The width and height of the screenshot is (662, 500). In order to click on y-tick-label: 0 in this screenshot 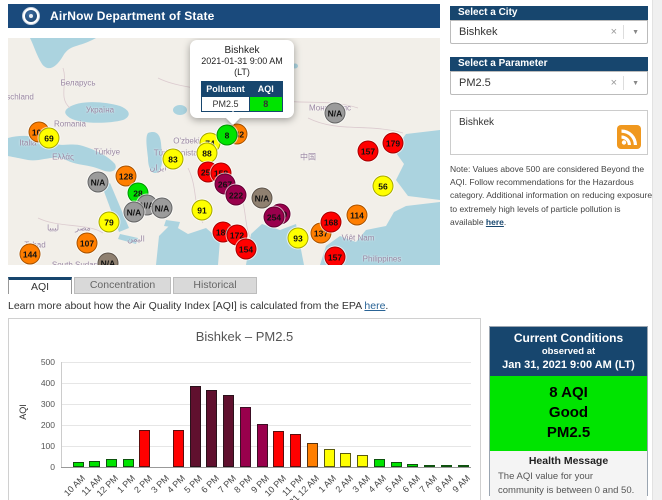, I will do `click(52, 467)`.